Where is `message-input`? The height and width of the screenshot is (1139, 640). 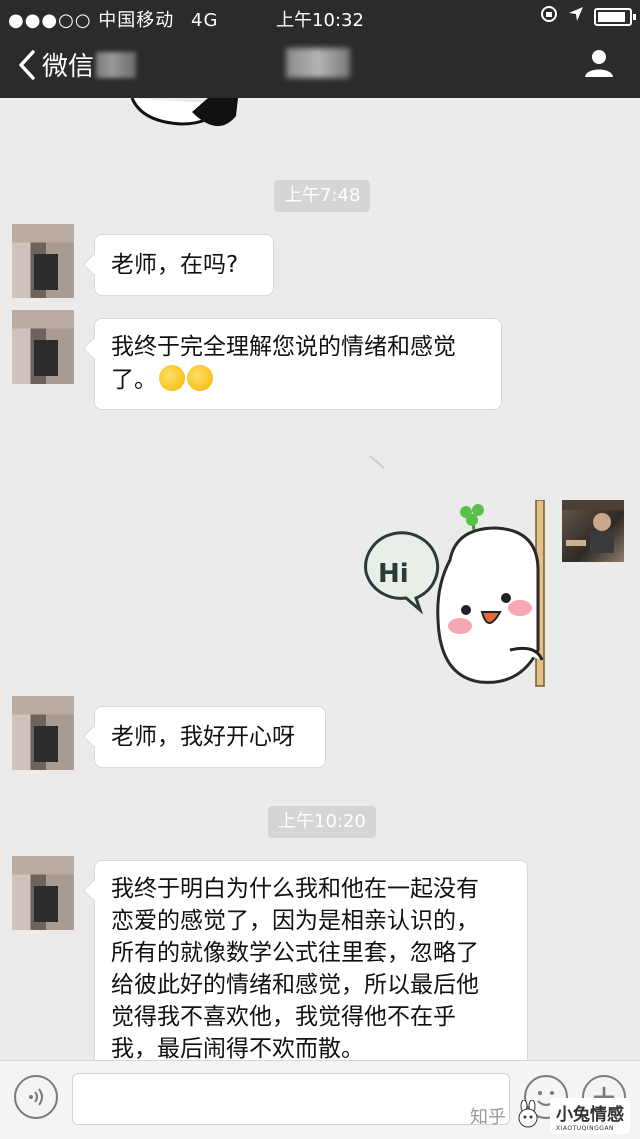
message-input is located at coordinates (291, 1099).